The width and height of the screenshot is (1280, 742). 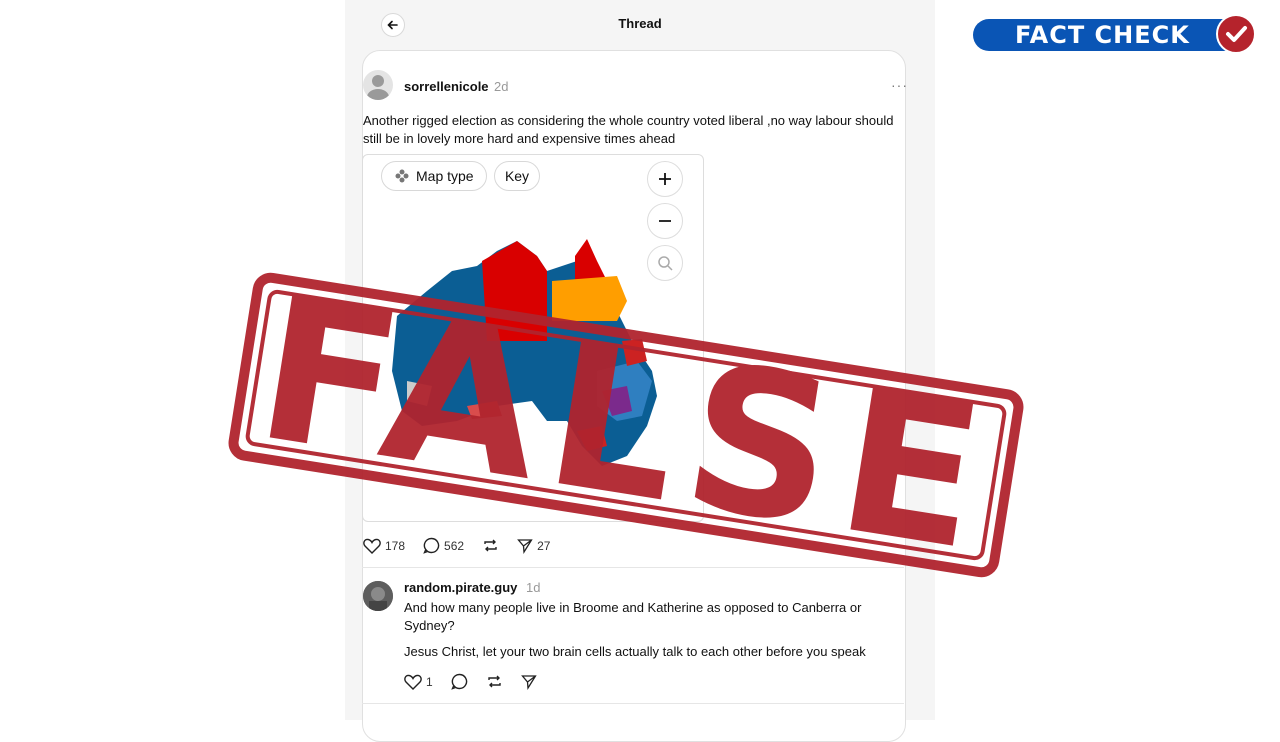 What do you see at coordinates (402, 176) in the screenshot?
I see `flower-icon` at bounding box center [402, 176].